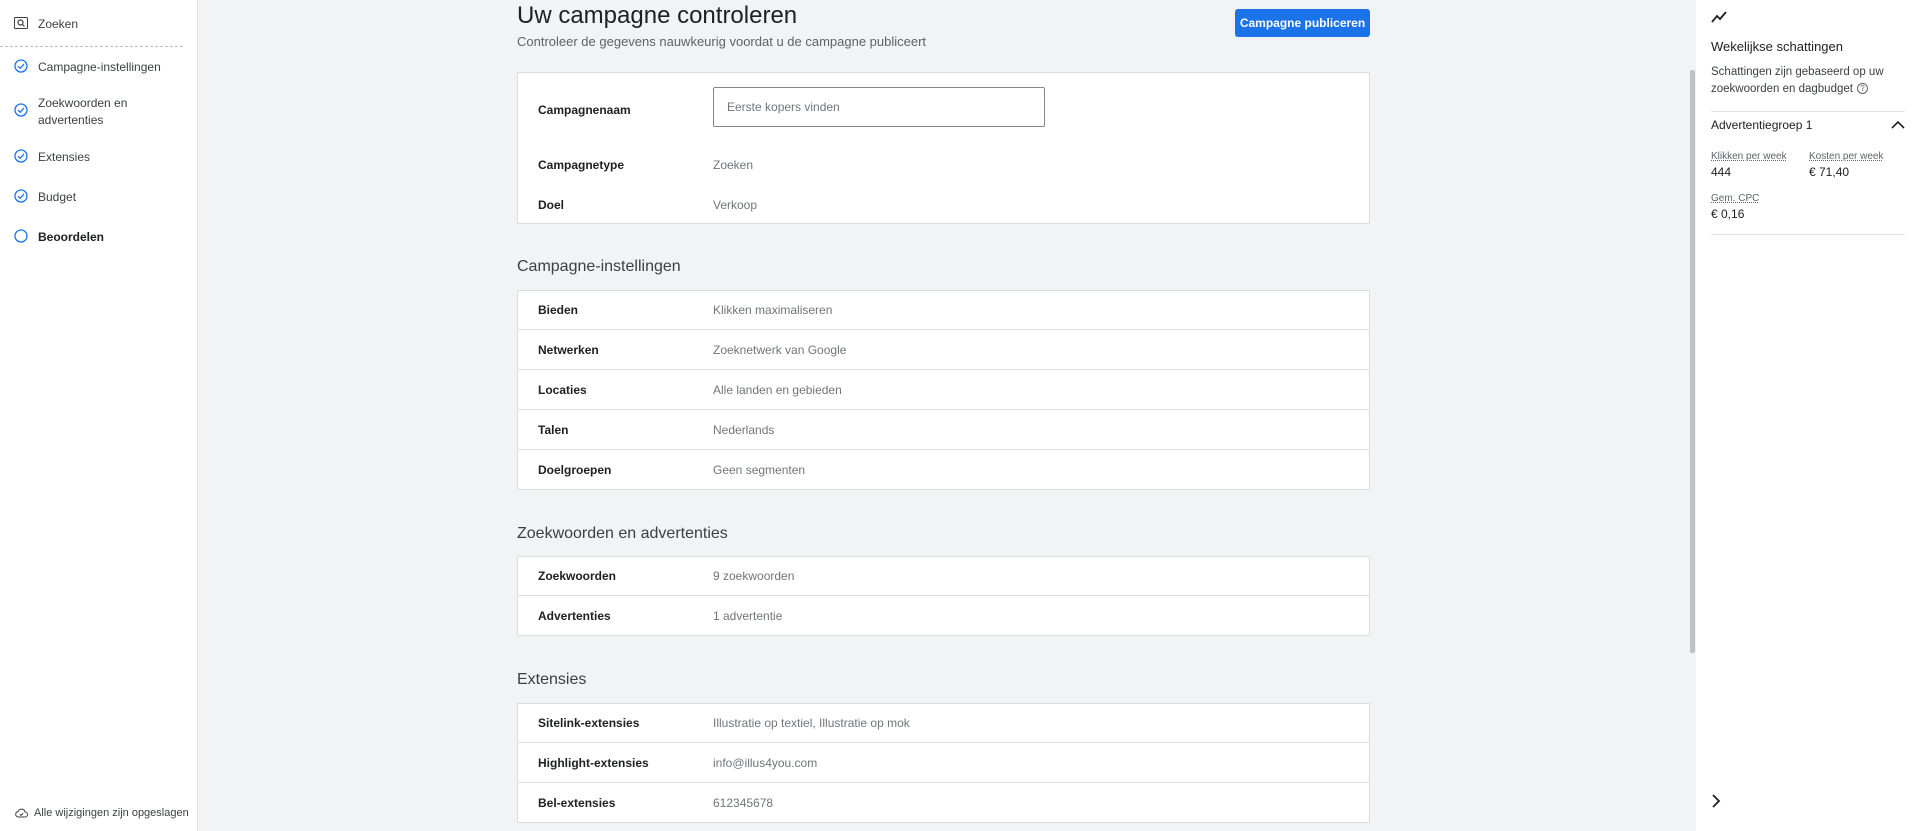  I want to click on row-value: Zoeknetwerk van Google, so click(780, 349).